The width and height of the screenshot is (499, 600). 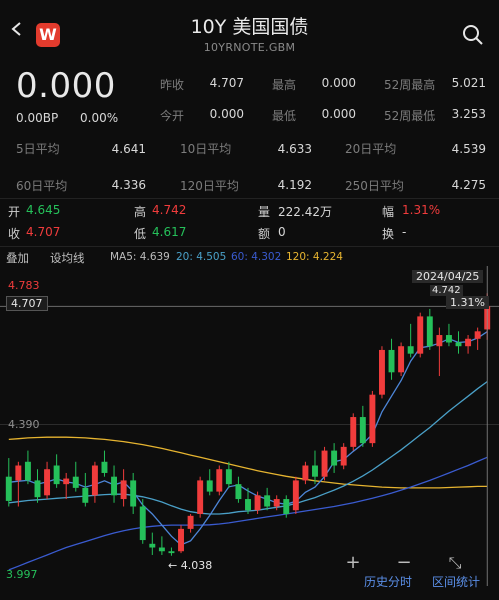 What do you see at coordinates (446, 290) in the screenshot?
I see `cursor-value: 4.742` at bounding box center [446, 290].